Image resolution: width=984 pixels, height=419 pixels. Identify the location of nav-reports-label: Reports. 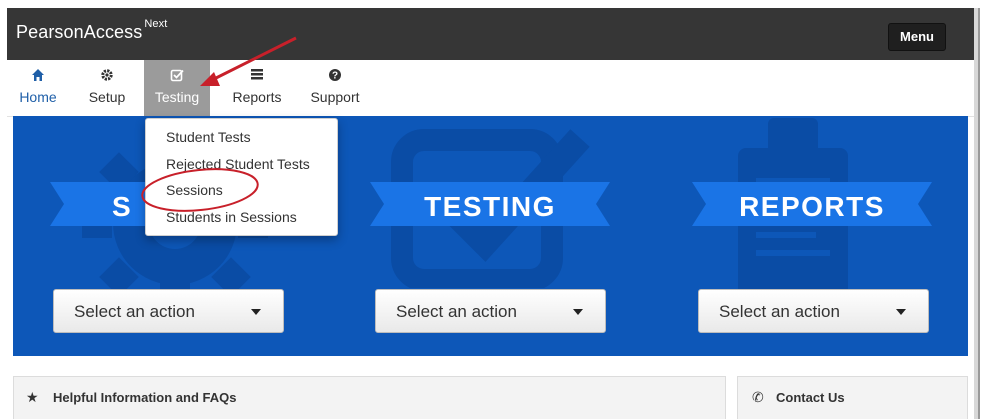
(257, 97).